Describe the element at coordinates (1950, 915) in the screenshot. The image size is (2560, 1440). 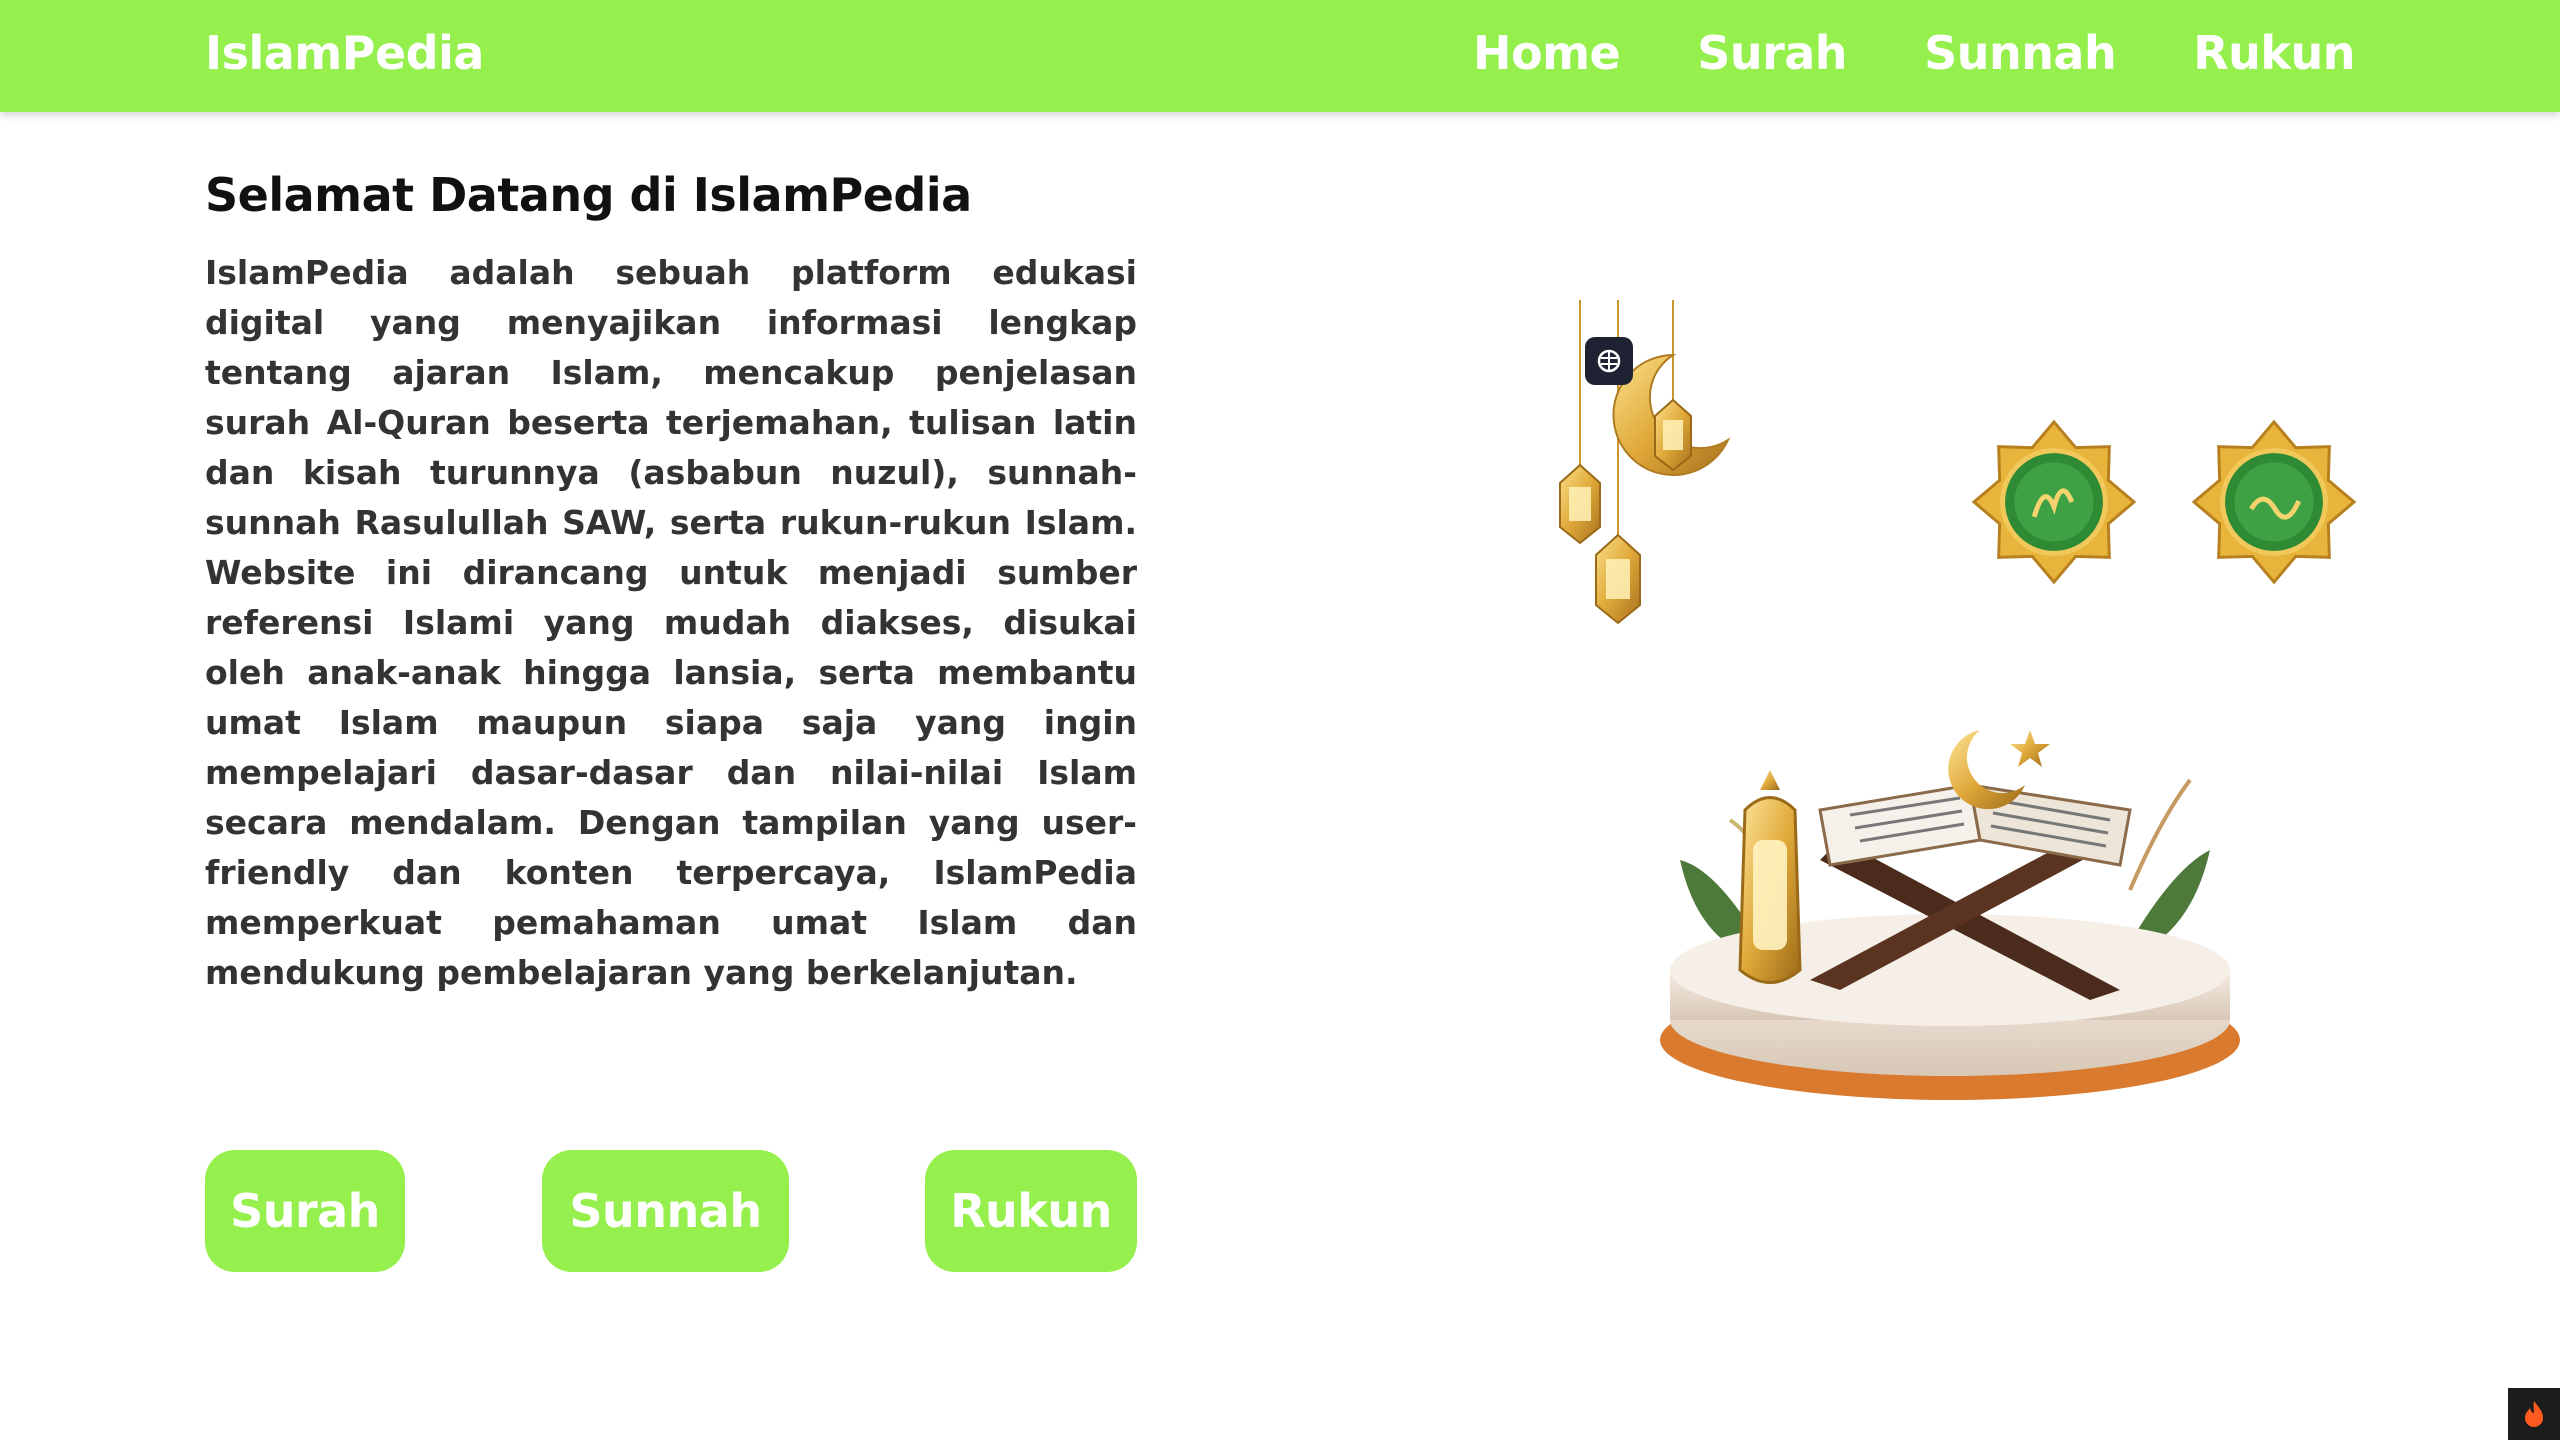
I see `quran-stand-illustration` at that location.